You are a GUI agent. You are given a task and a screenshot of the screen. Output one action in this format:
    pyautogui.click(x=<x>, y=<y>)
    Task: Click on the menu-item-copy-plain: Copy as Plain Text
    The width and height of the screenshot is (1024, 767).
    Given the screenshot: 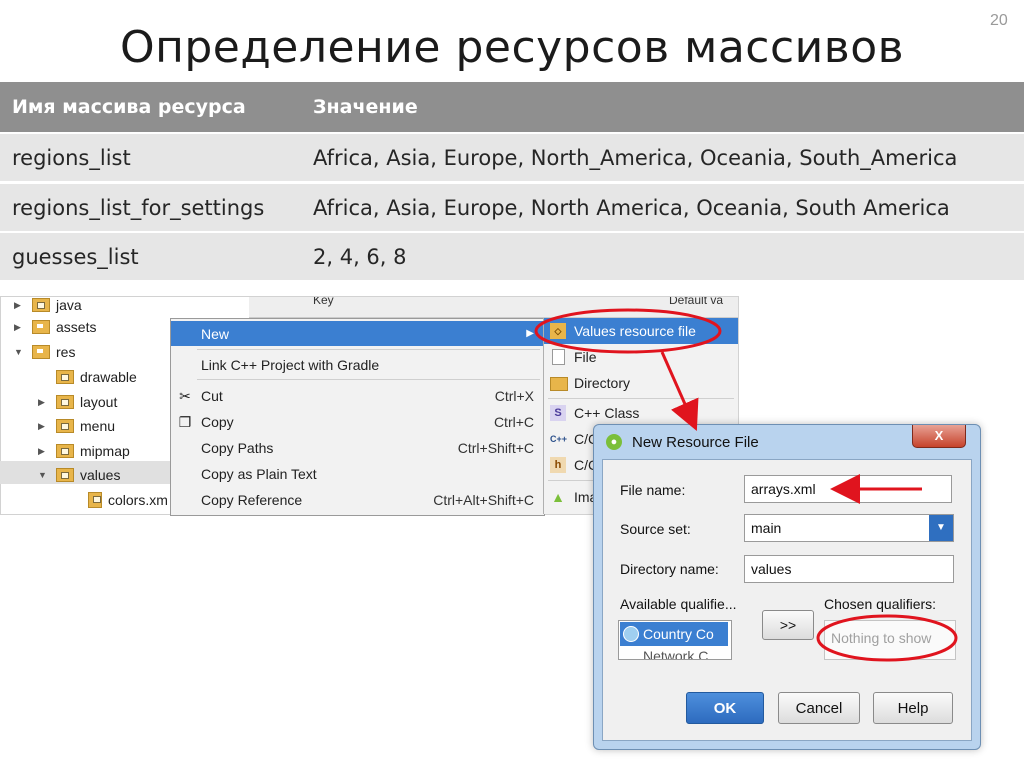 What is the action you would take?
    pyautogui.click(x=357, y=473)
    